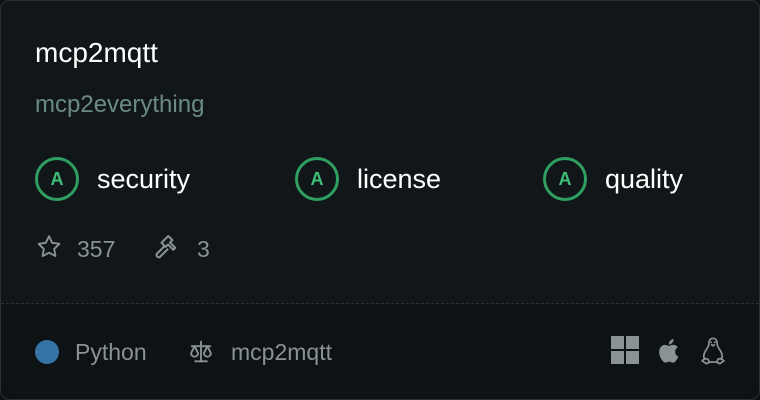  Describe the element at coordinates (119, 105) in the screenshot. I see `server-owner: mcp2everything` at that location.